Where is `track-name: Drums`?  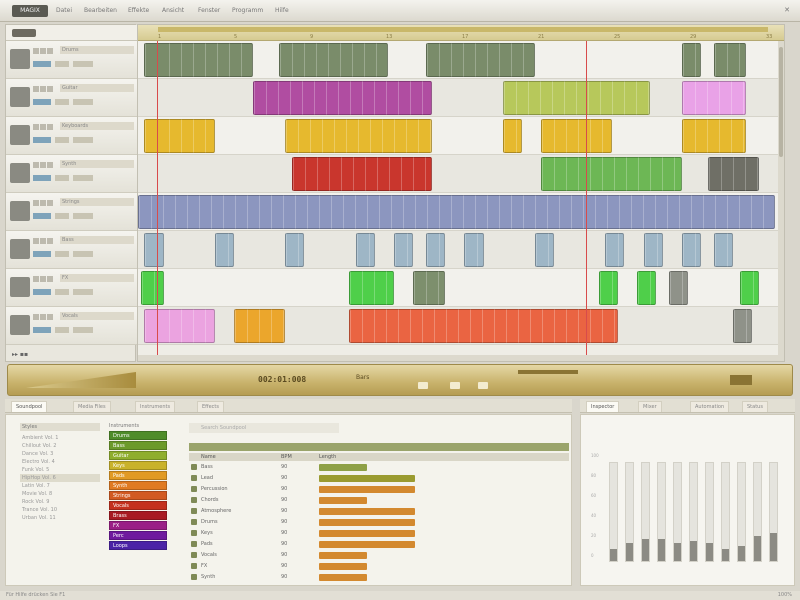 track-name: Drums is located at coordinates (97, 50).